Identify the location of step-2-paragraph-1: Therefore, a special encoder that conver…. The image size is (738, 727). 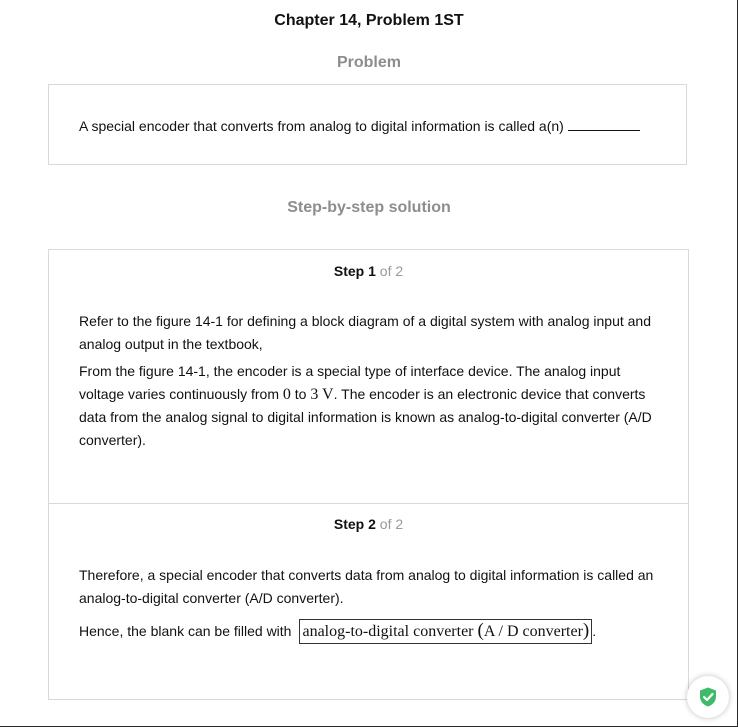
(366, 586).